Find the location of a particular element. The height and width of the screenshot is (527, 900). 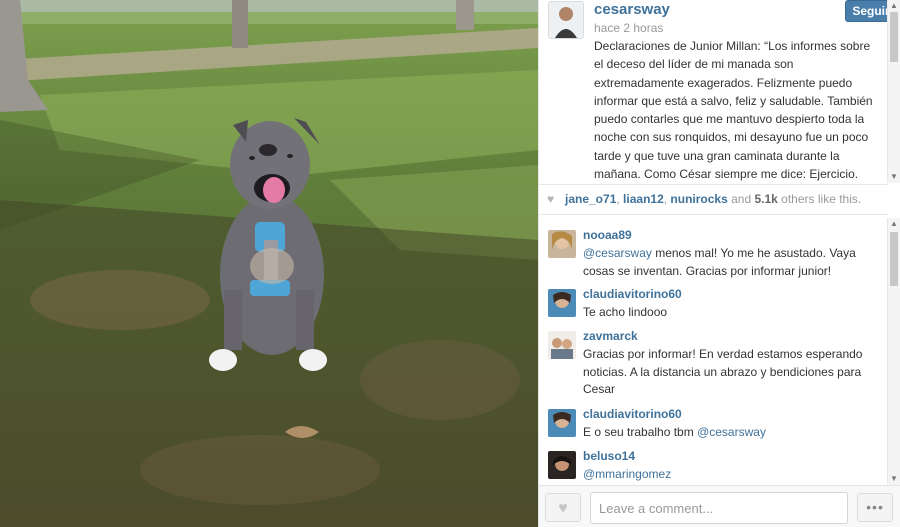

ellipsis-icon: ••• is located at coordinates (875, 507).